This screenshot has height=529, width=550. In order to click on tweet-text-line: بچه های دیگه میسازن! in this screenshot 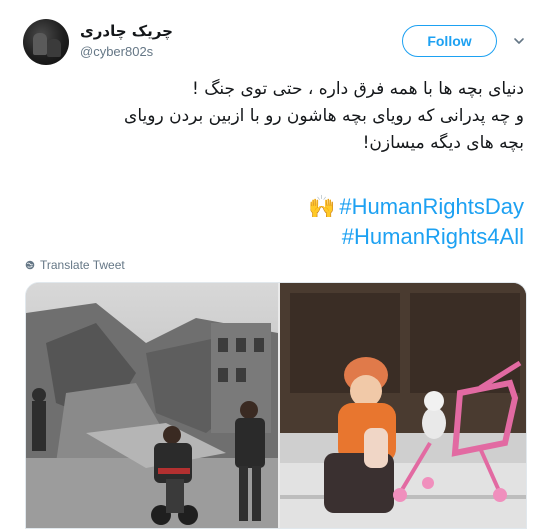, I will do `click(443, 143)`.